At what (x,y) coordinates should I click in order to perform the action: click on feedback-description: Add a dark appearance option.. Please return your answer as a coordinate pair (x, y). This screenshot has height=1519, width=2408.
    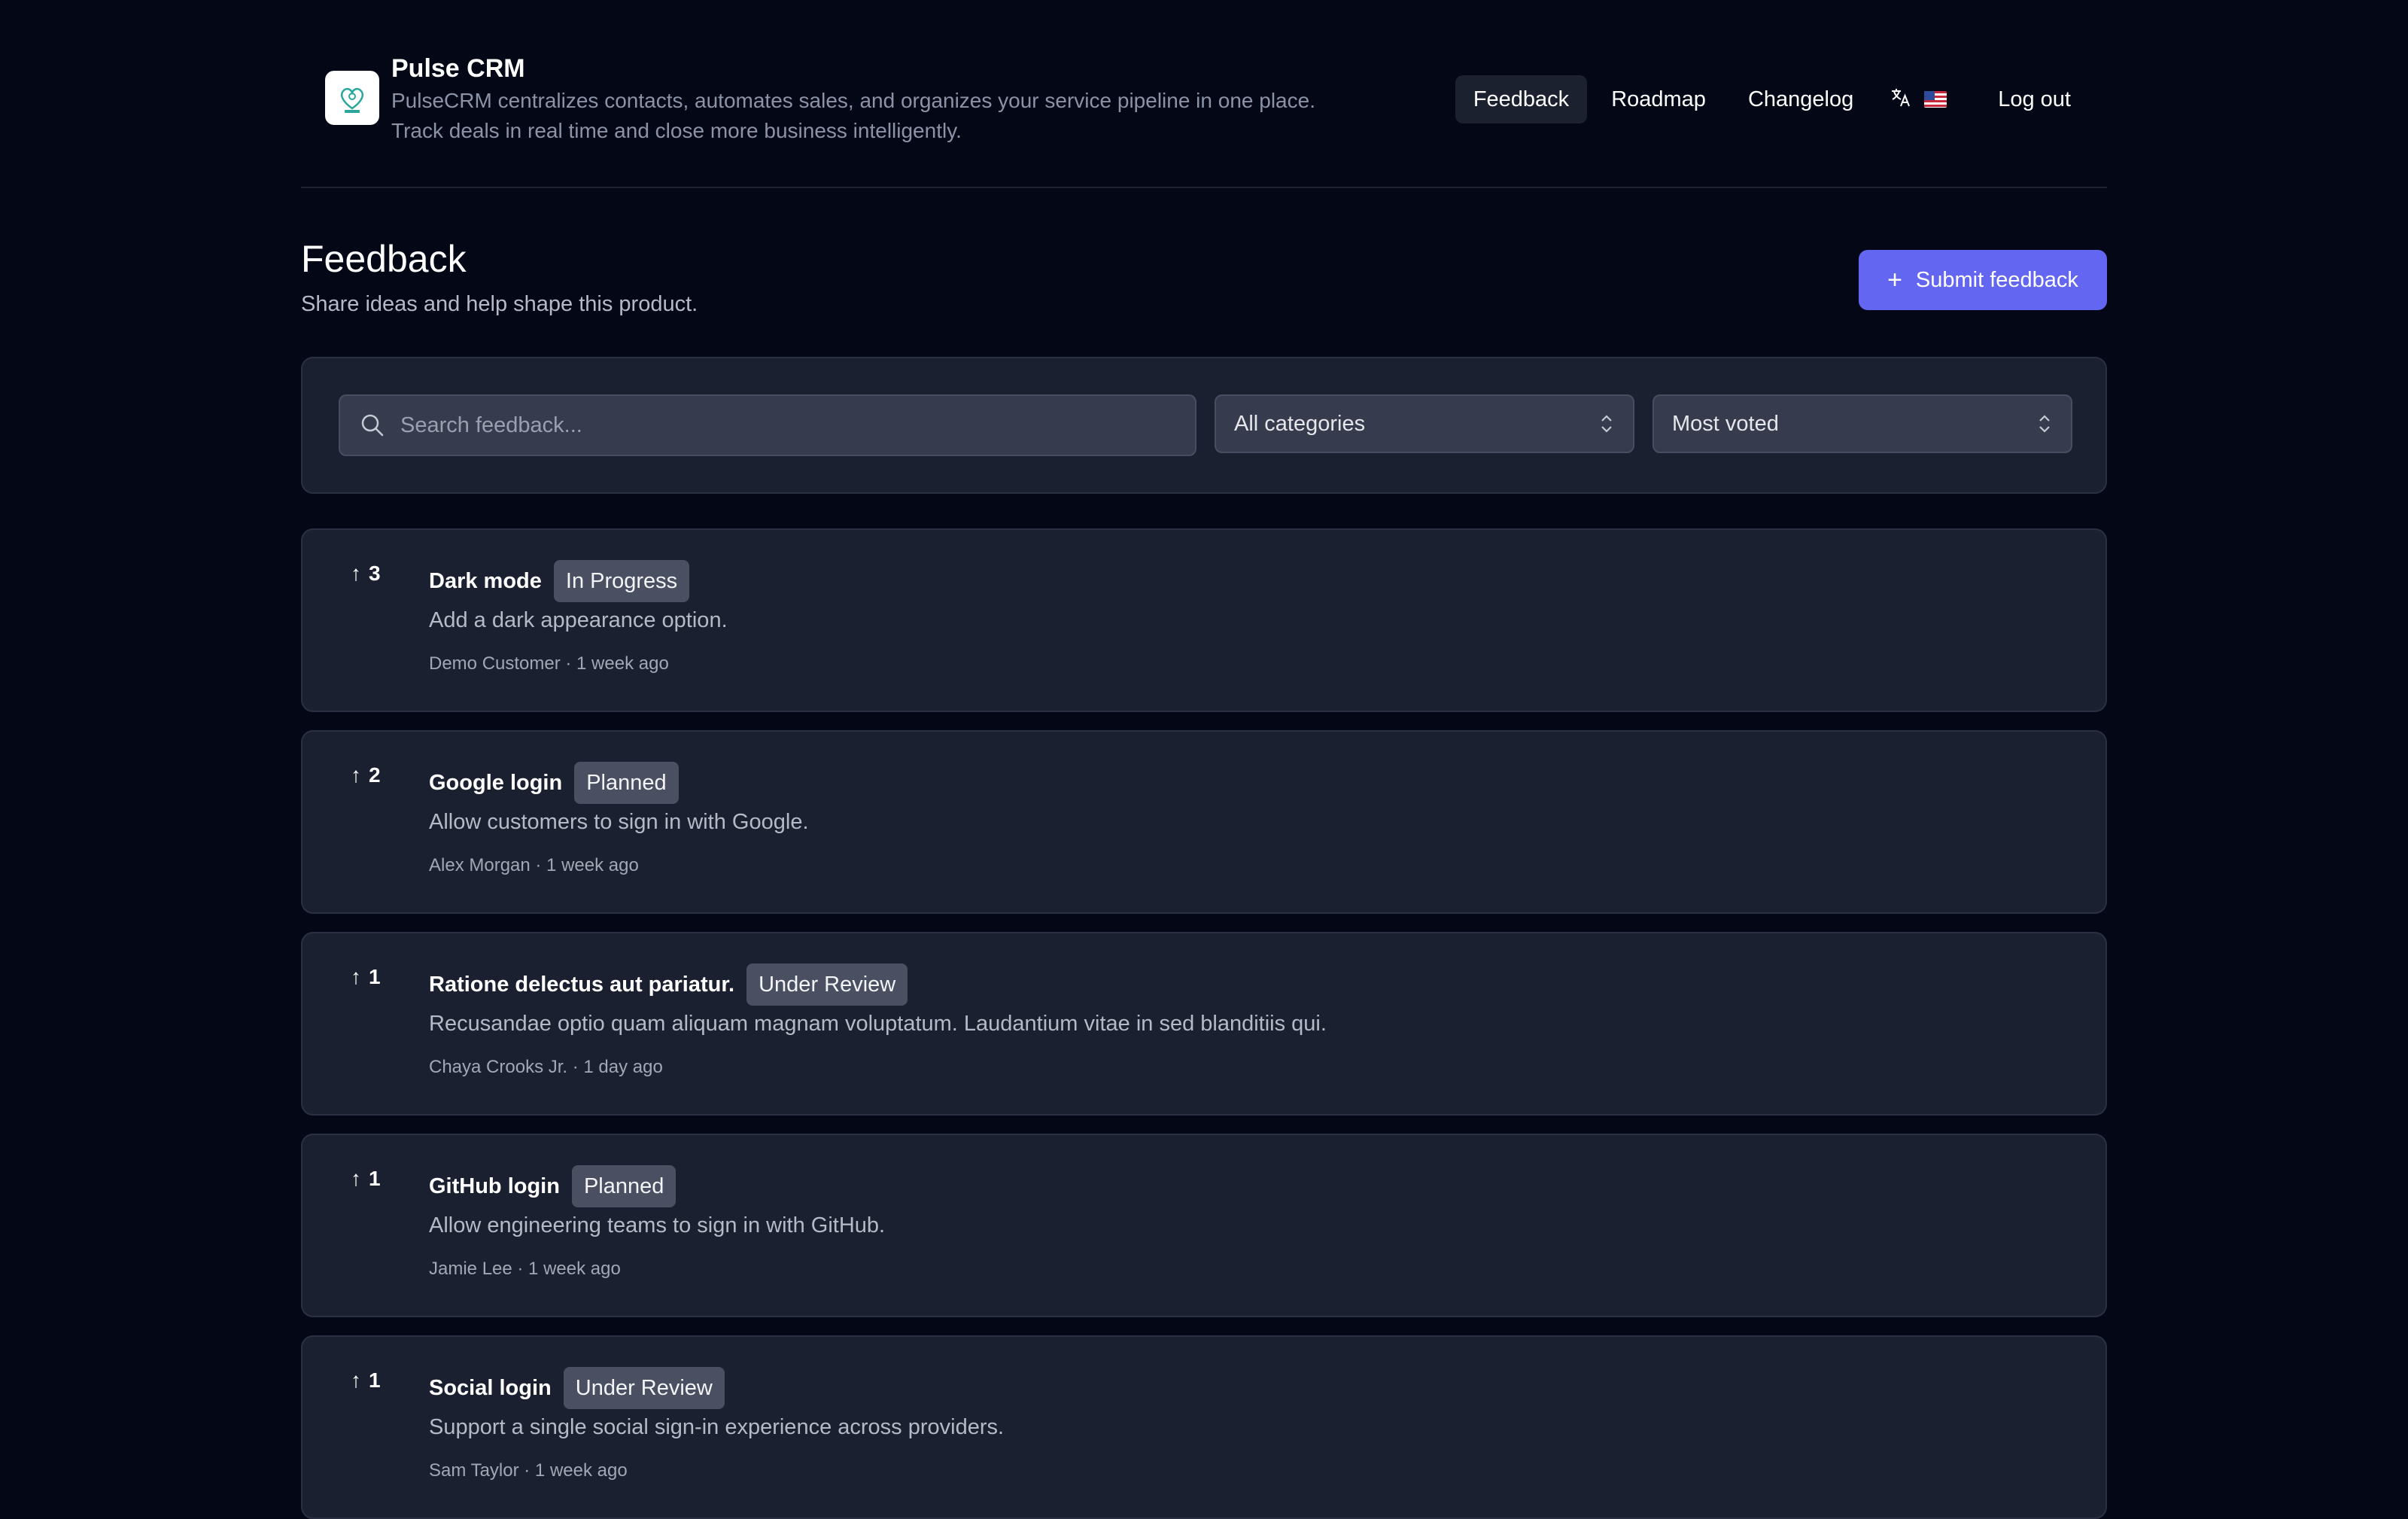
    Looking at the image, I should click on (578, 620).